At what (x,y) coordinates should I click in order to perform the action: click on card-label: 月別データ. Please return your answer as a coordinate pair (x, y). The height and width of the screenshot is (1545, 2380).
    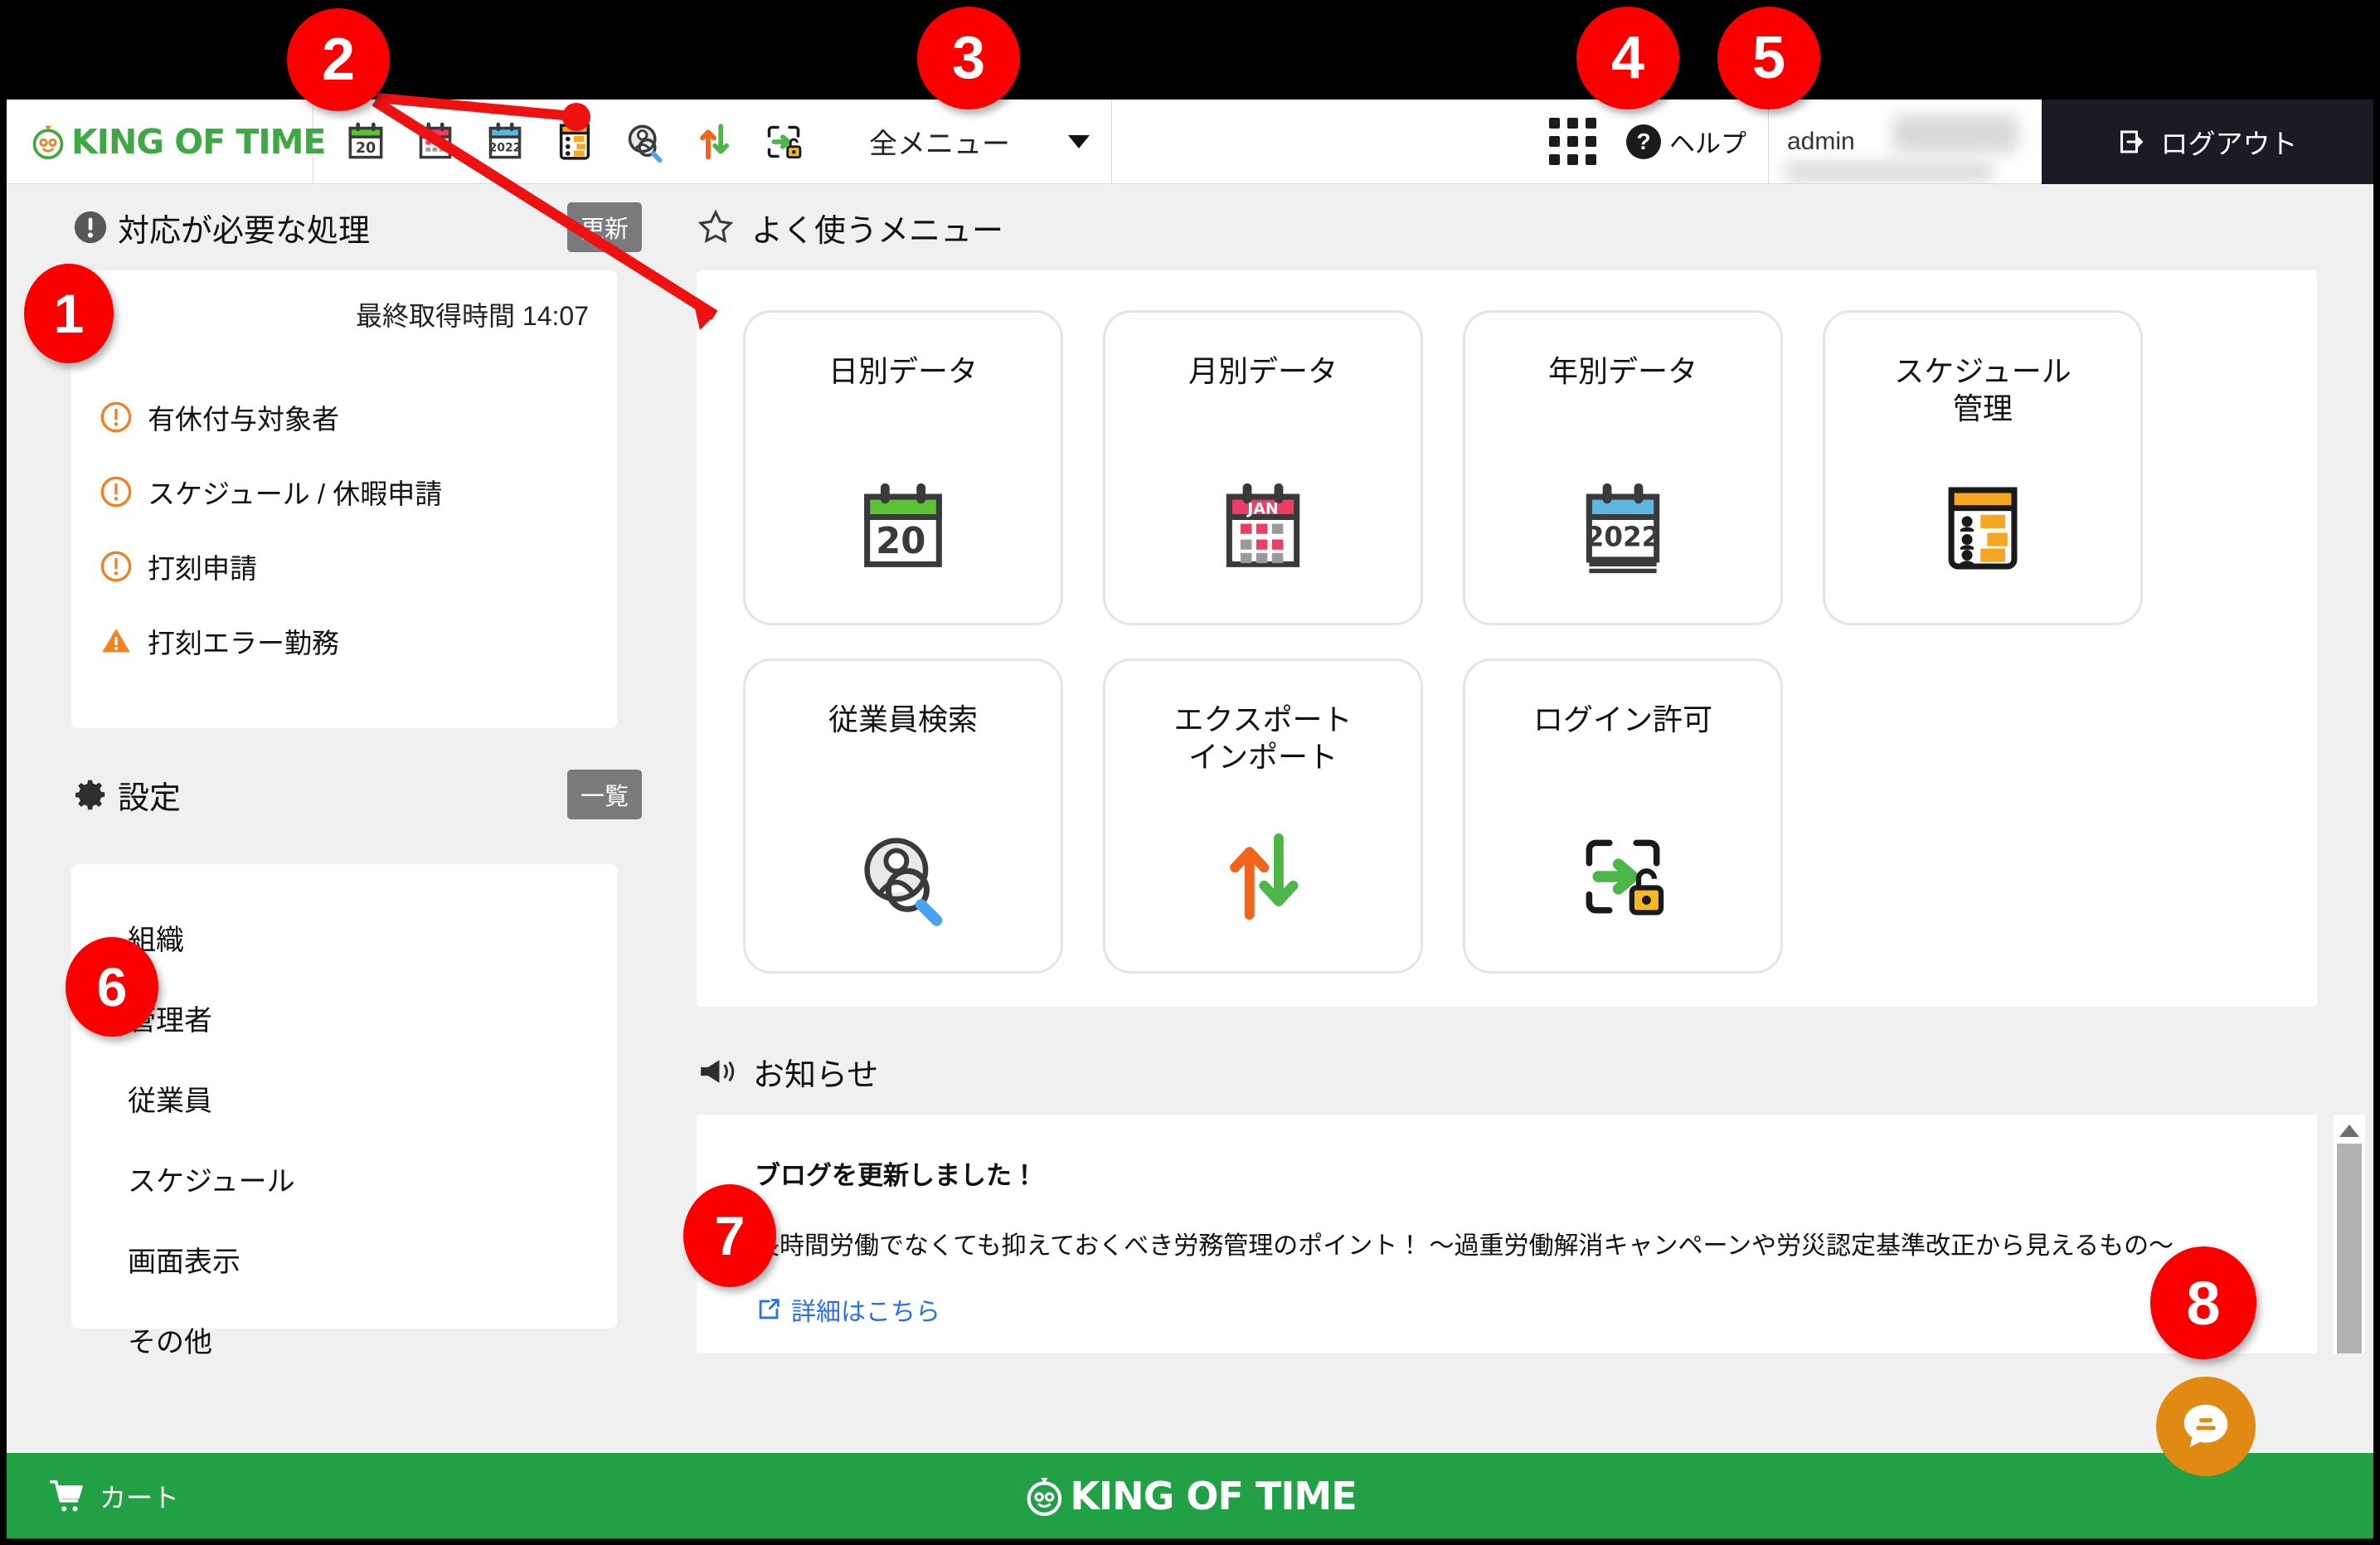
    Looking at the image, I should click on (1263, 371).